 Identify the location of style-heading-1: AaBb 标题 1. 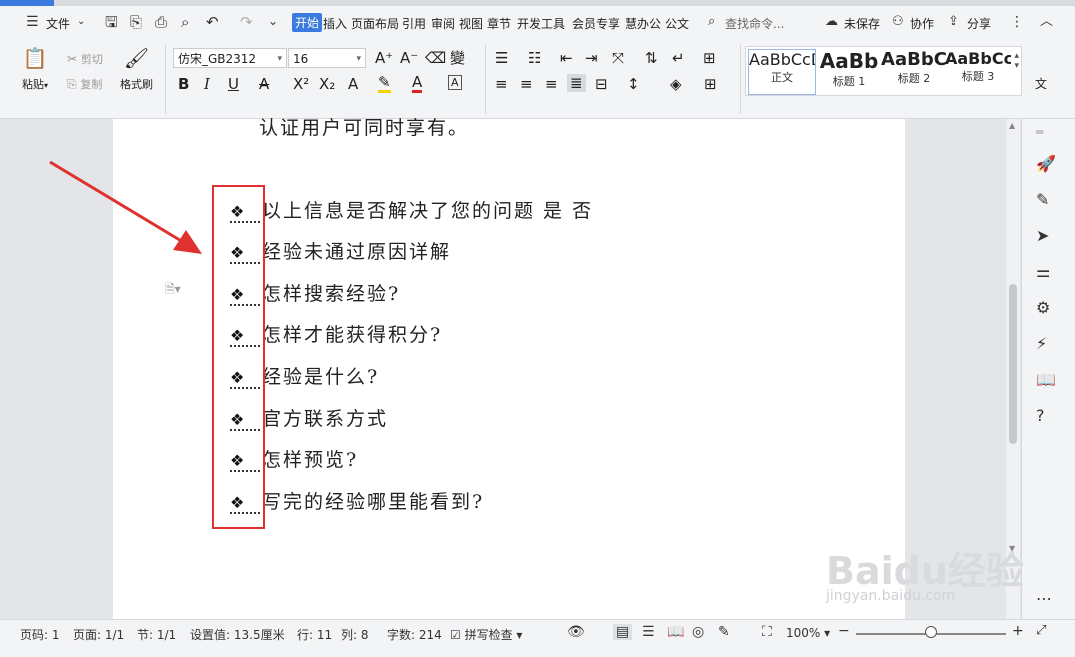
(849, 71).